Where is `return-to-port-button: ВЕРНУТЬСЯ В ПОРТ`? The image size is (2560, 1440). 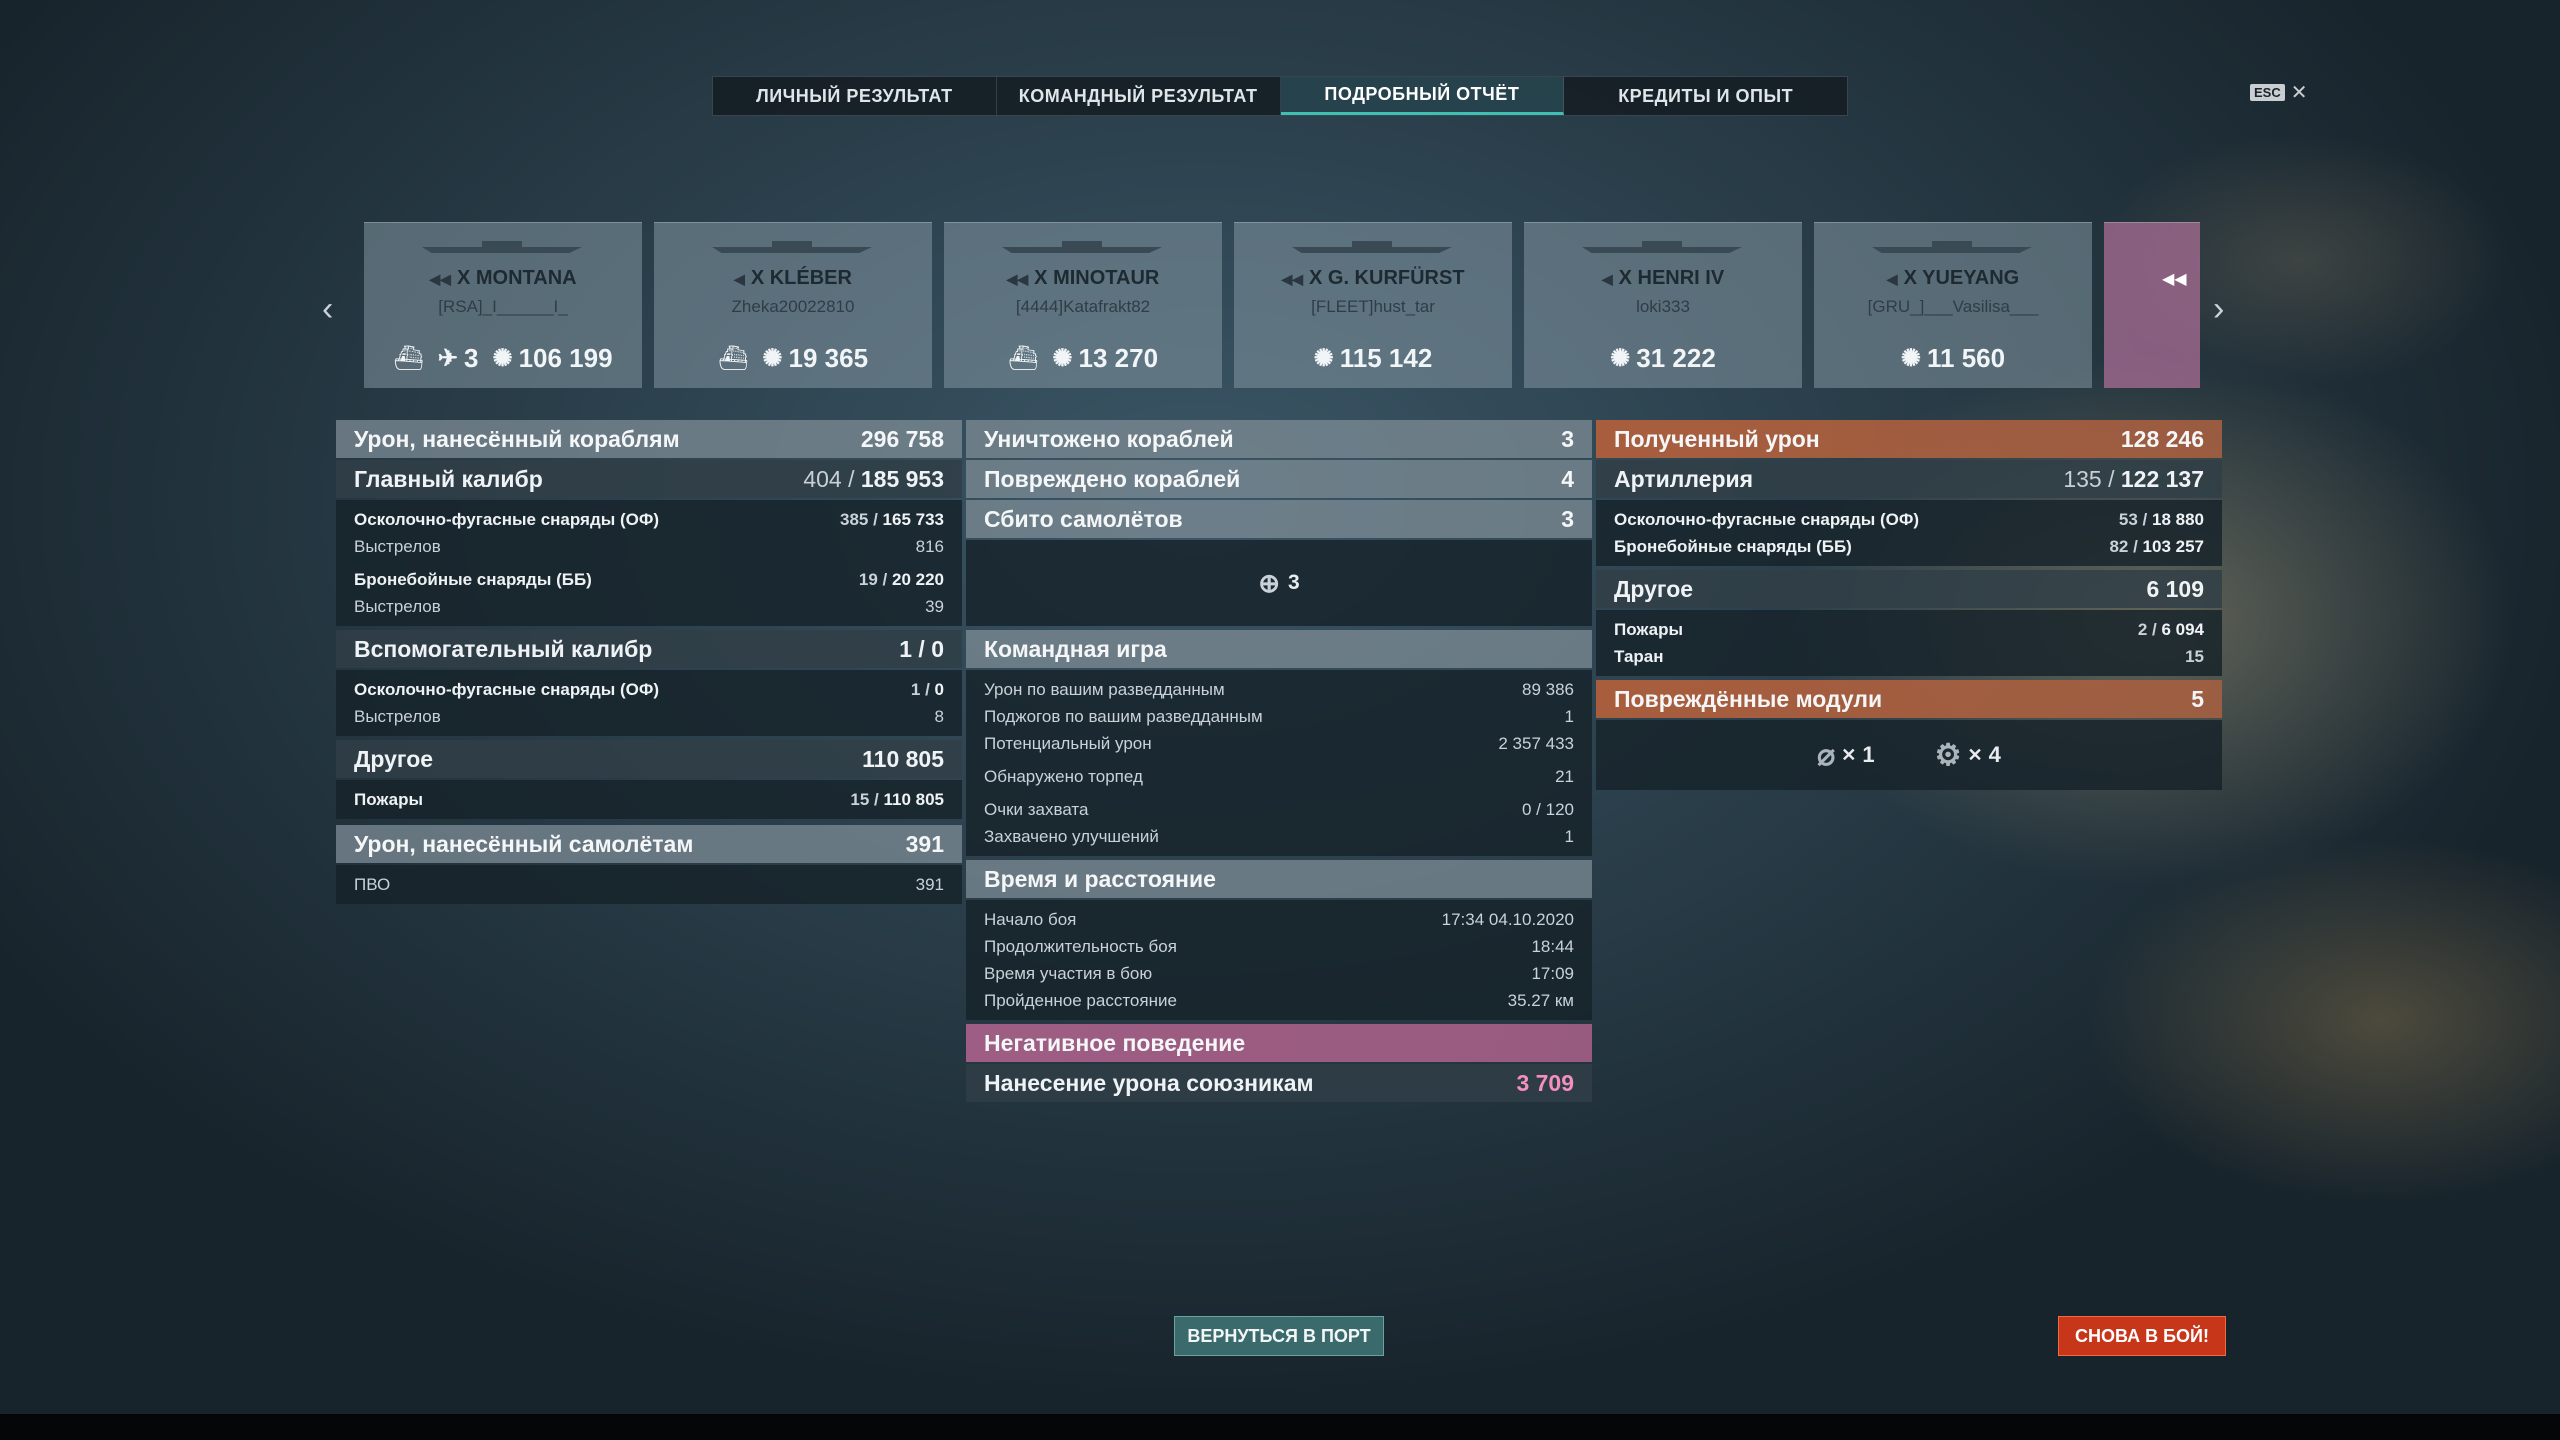
return-to-port-button: ВЕРНУТЬСЯ В ПОРТ is located at coordinates (1279, 1336).